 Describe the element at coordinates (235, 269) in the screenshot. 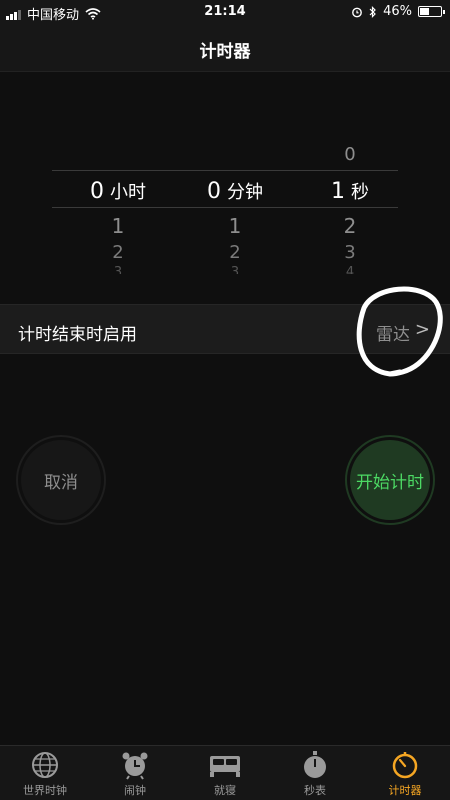

I see `minutes-below-3: 3` at that location.